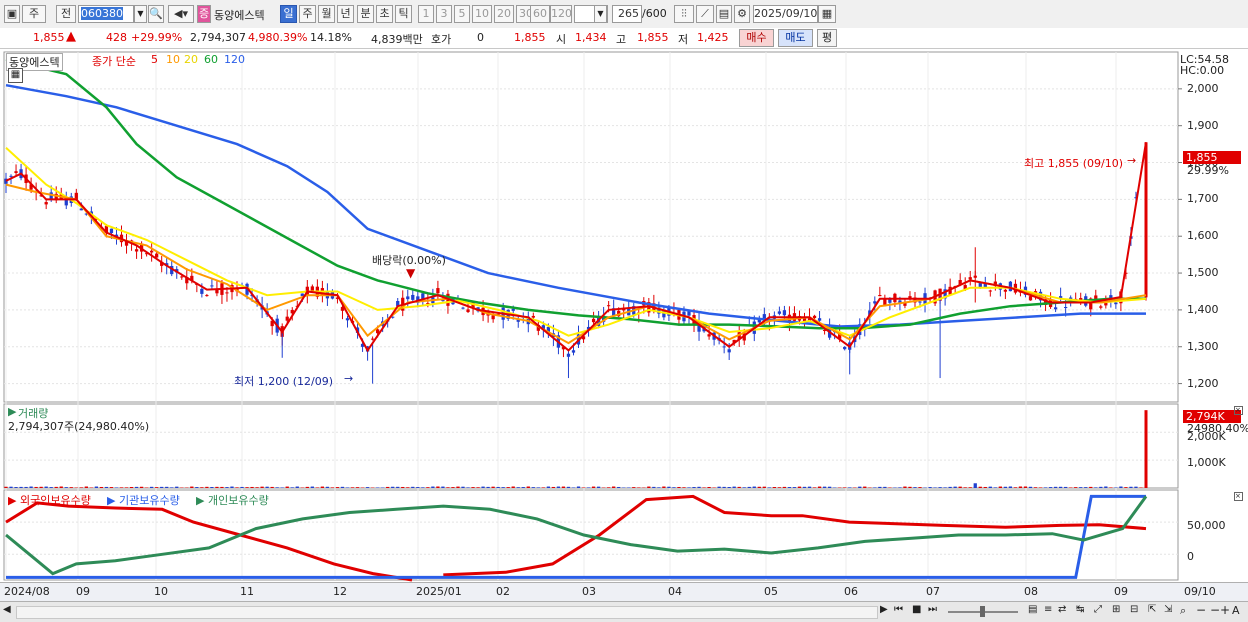  What do you see at coordinates (384, 14) in the screenshot?
I see `period-second-tab: 초` at bounding box center [384, 14].